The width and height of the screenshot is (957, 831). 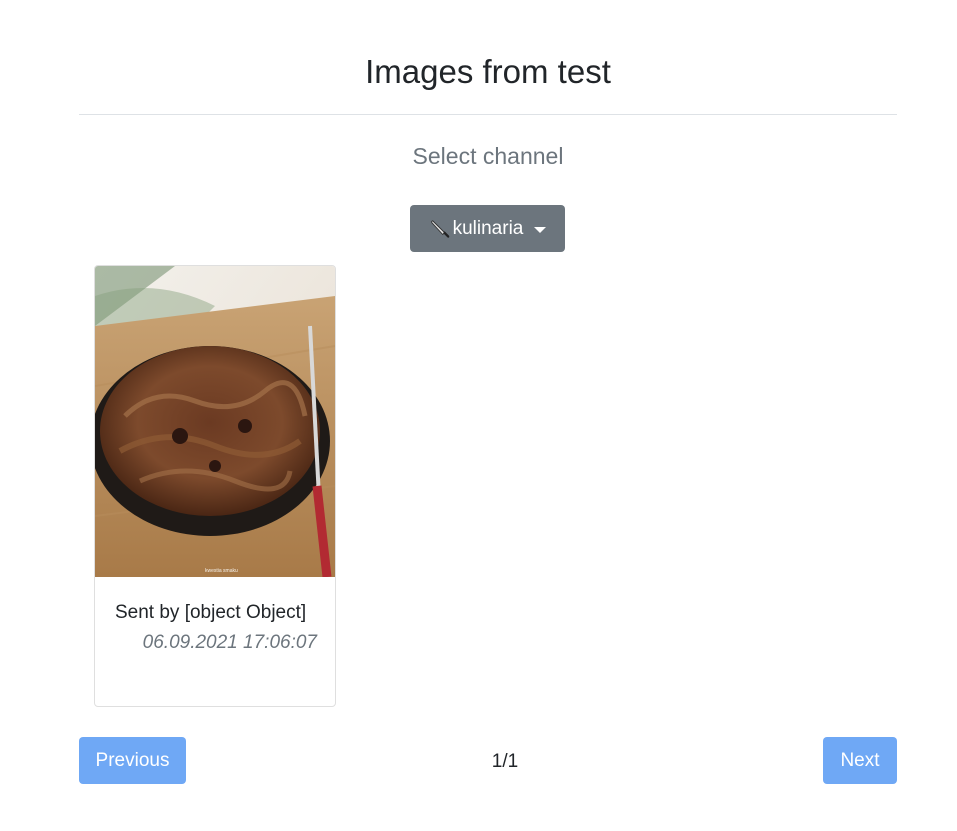 What do you see at coordinates (488, 71) in the screenshot?
I see `page-title: Images from test` at bounding box center [488, 71].